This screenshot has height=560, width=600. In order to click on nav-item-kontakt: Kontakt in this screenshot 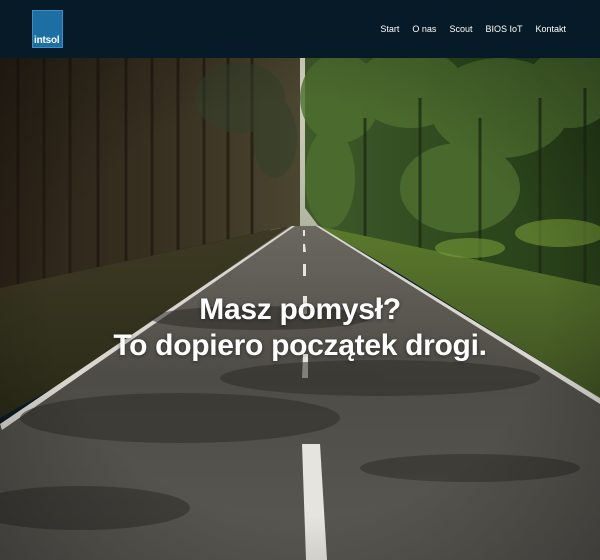, I will do `click(550, 29)`.